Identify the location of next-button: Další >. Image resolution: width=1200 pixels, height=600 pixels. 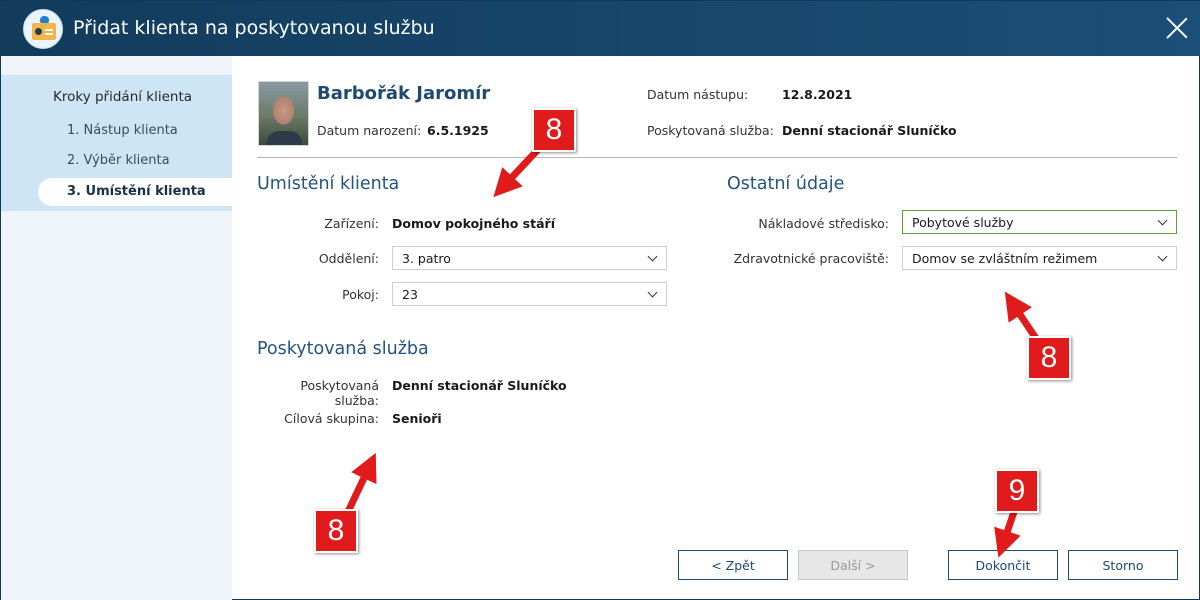
(853, 565).